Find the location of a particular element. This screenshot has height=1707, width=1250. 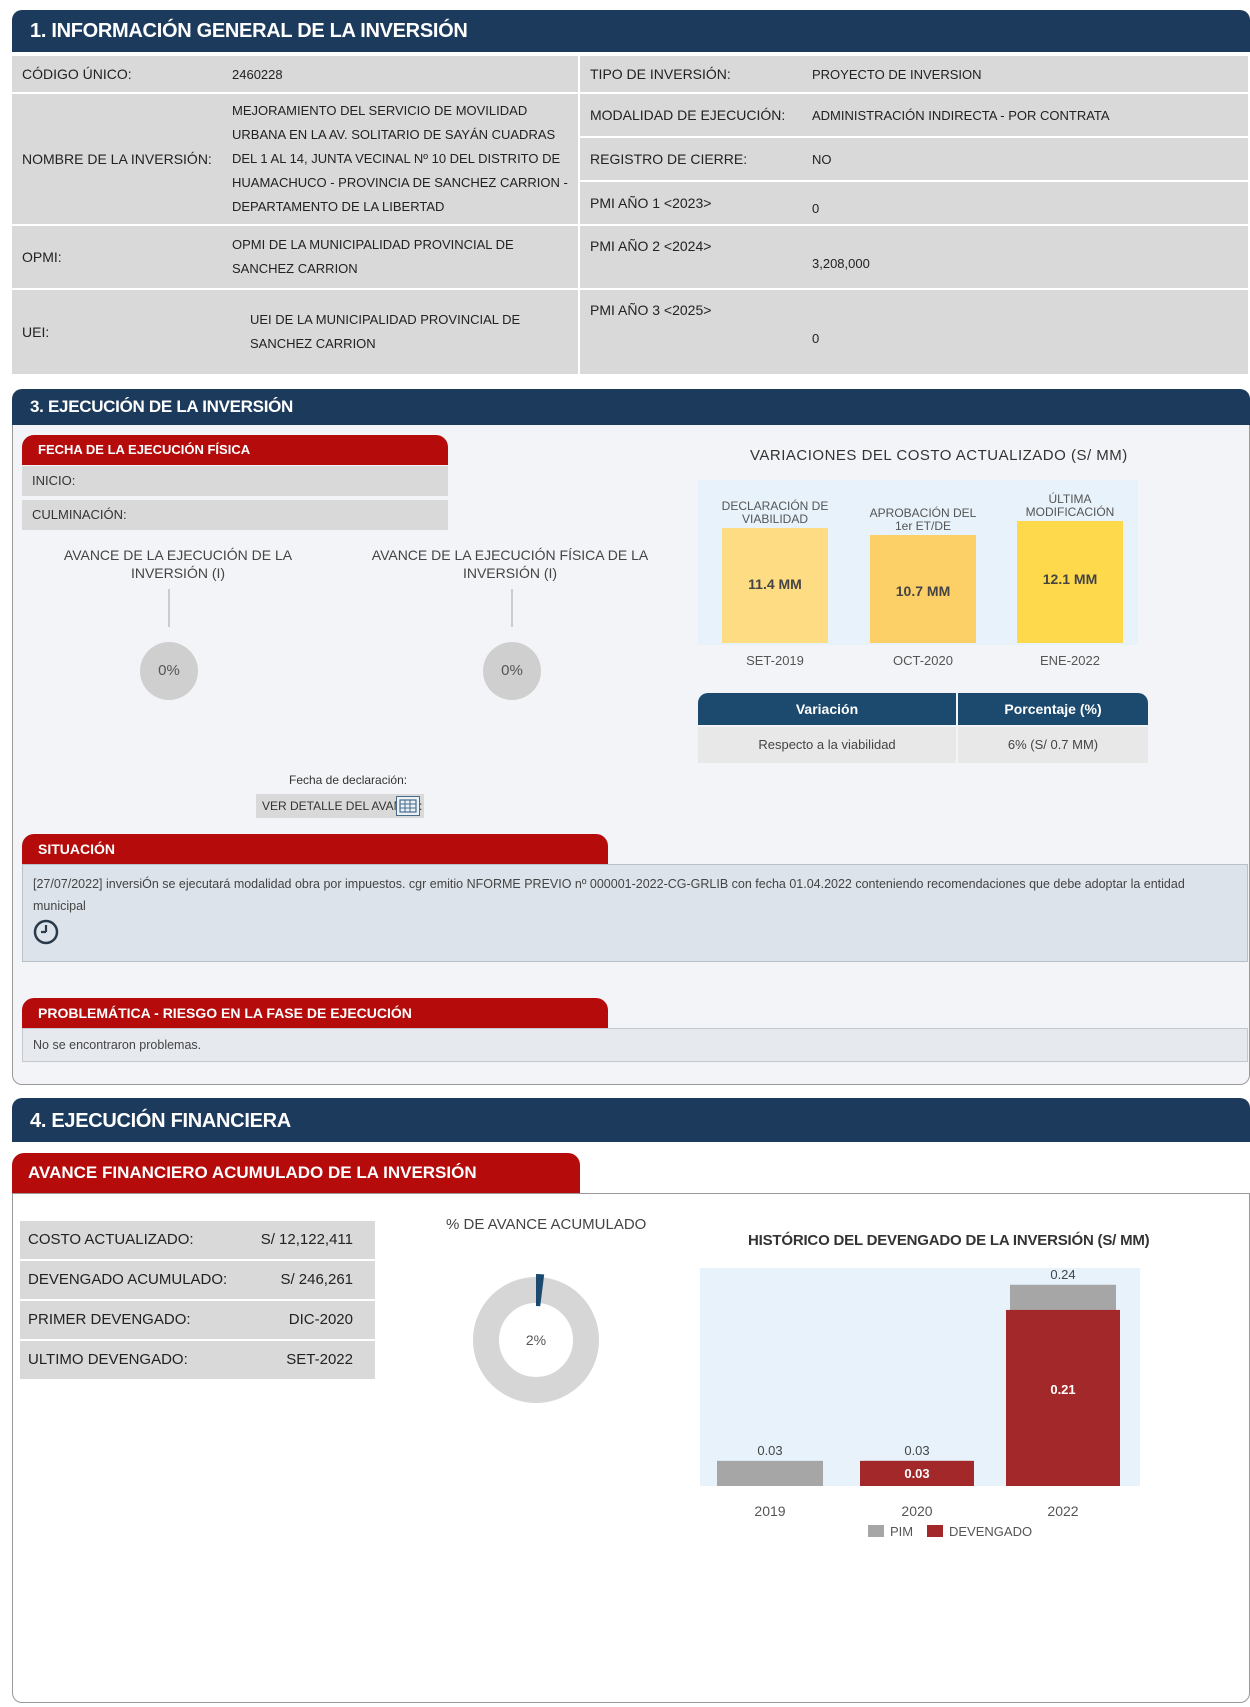

costo-value: S/ 12,122,411 is located at coordinates (306, 1239).